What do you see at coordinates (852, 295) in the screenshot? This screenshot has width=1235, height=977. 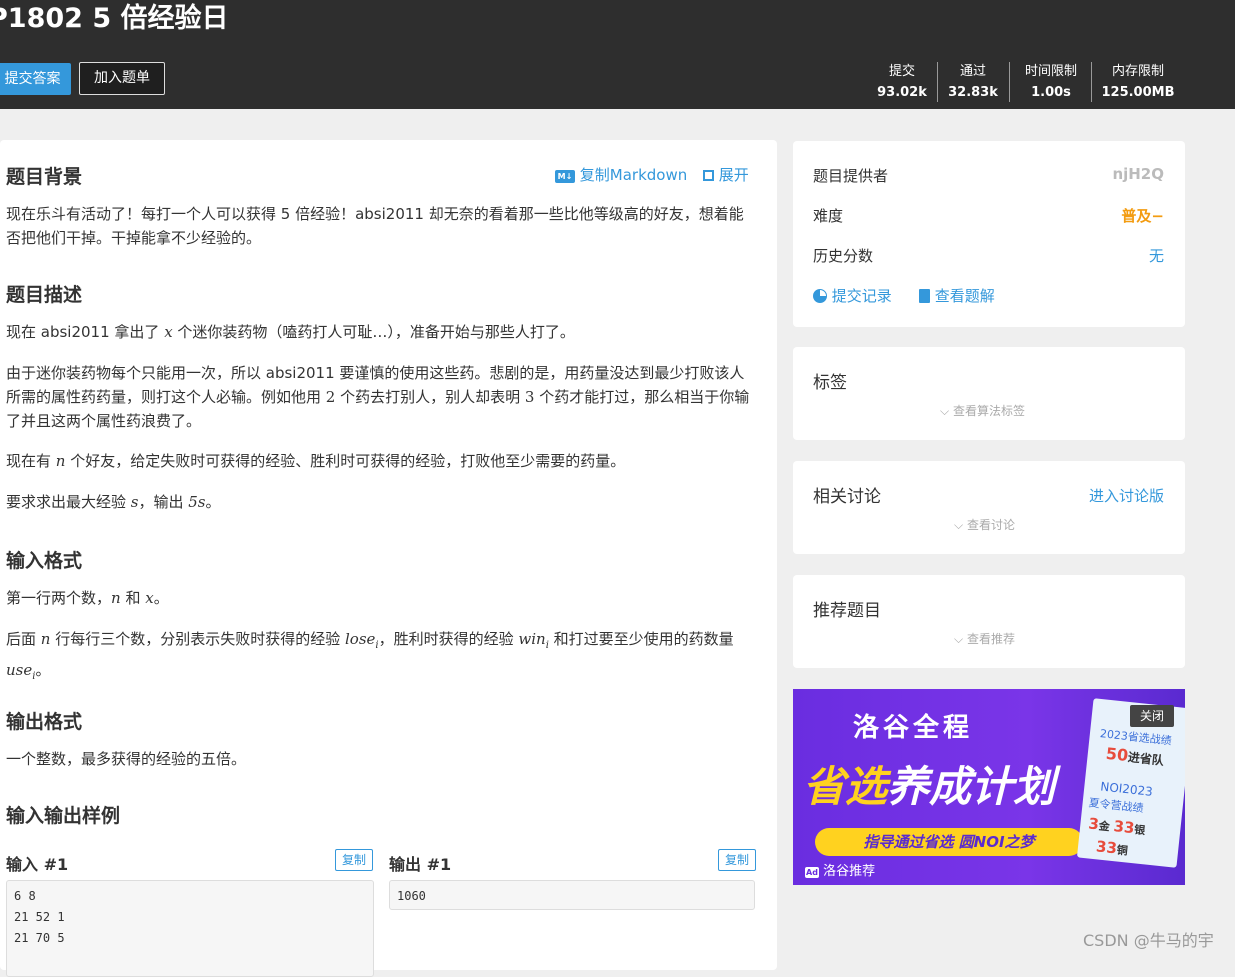 I see `submission-records-link: 提交记录` at bounding box center [852, 295].